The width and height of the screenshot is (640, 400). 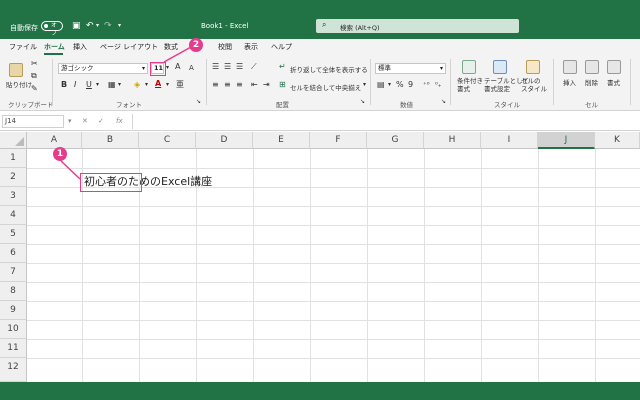 I want to click on paste-icon, so click(x=16, y=70).